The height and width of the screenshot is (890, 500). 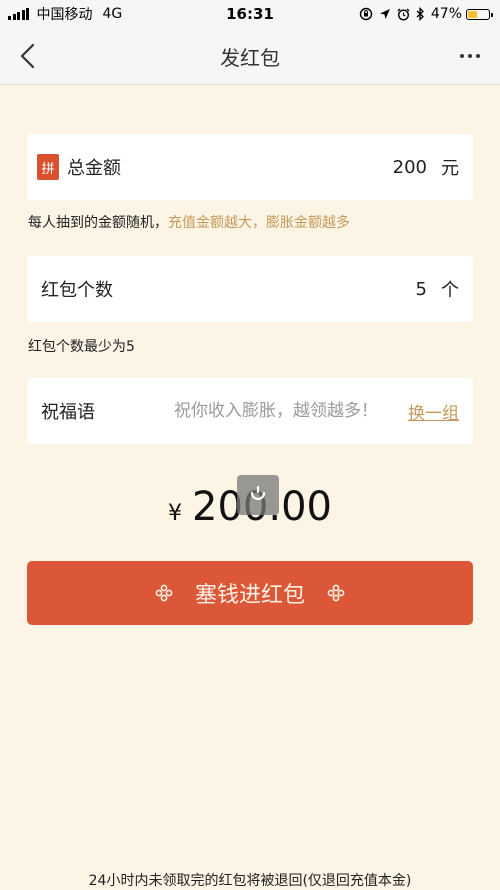 I want to click on battery-fill, so click(x=473, y=14).